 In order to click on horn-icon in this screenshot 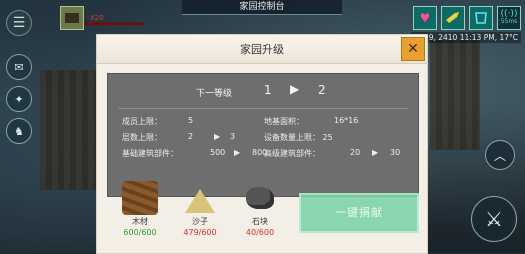, I will do `click(453, 18)`.